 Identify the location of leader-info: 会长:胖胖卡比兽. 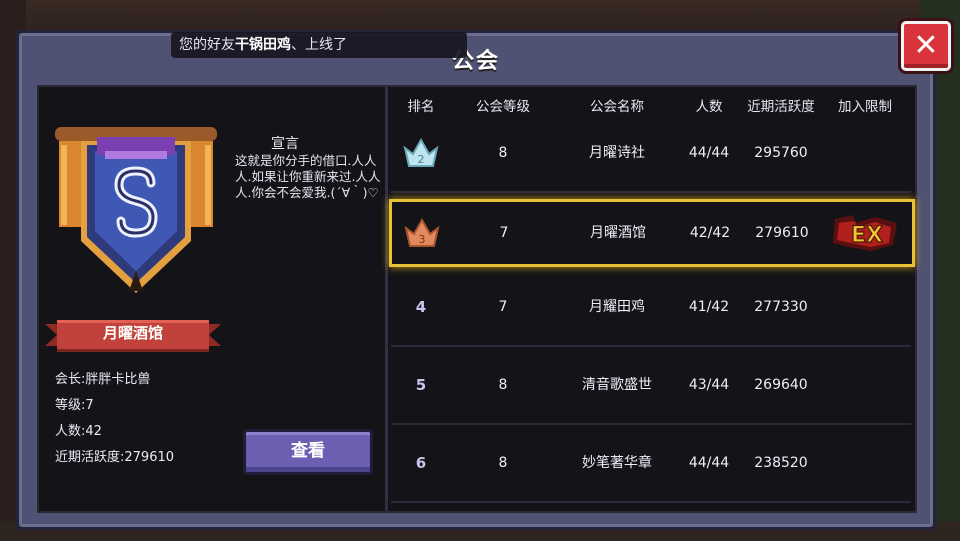
(102, 377).